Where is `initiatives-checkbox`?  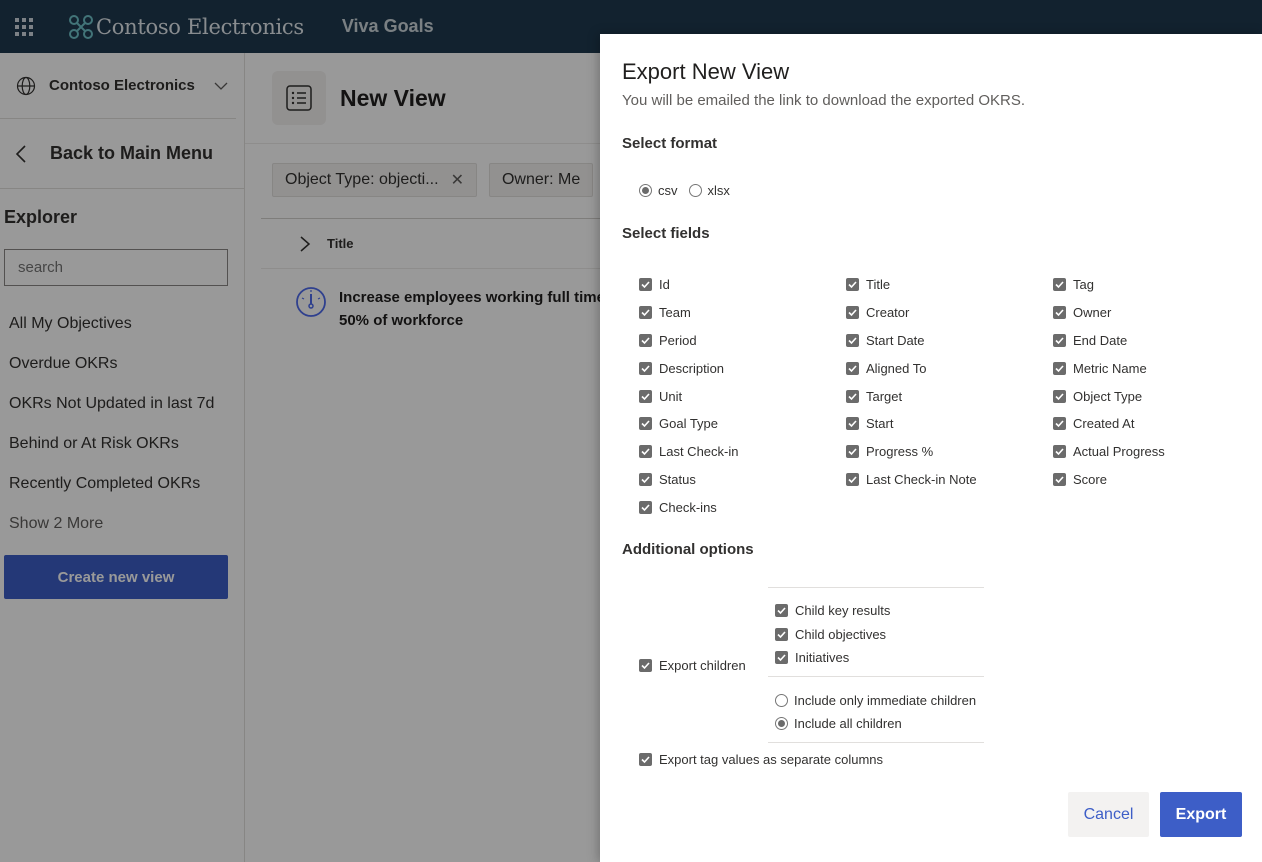 initiatives-checkbox is located at coordinates (781, 658).